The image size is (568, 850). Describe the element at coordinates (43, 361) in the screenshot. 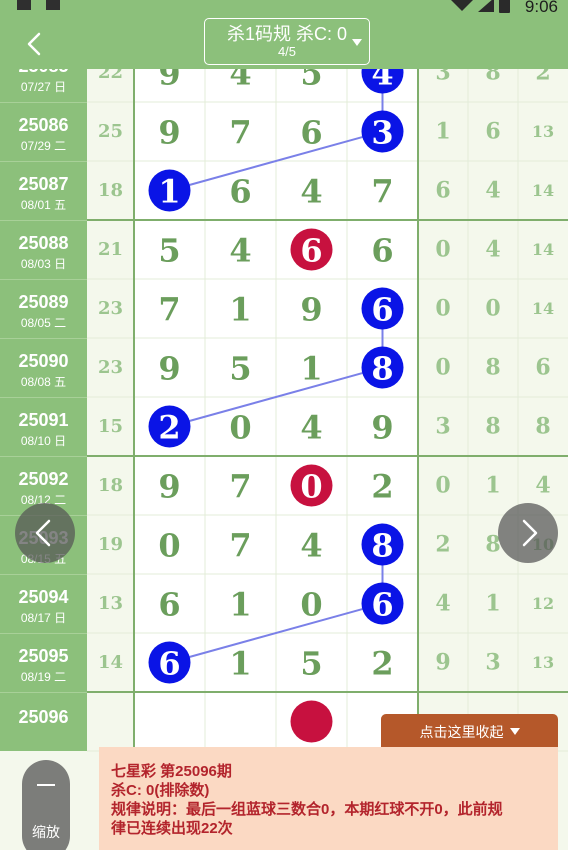

I see `period-number: 25090` at that location.